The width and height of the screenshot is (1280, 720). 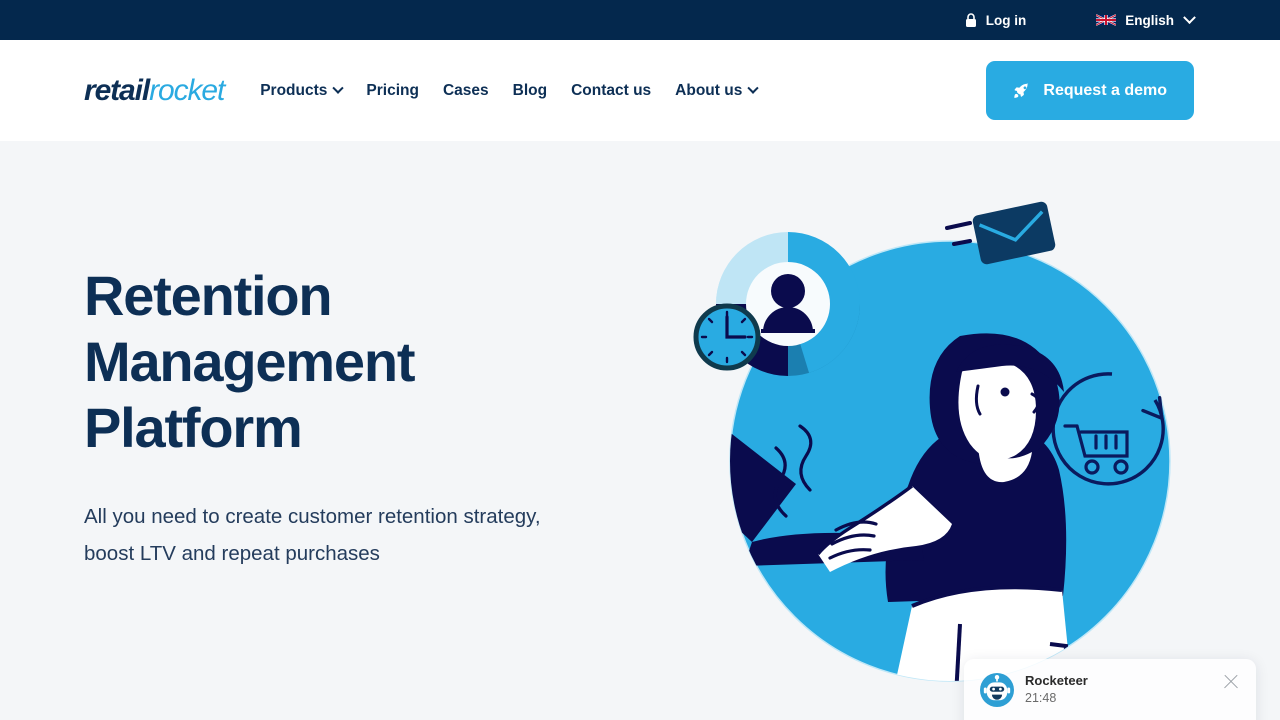 What do you see at coordinates (1056, 689) in the screenshot?
I see `chat-agent-meta: Rocketeer 21:48` at bounding box center [1056, 689].